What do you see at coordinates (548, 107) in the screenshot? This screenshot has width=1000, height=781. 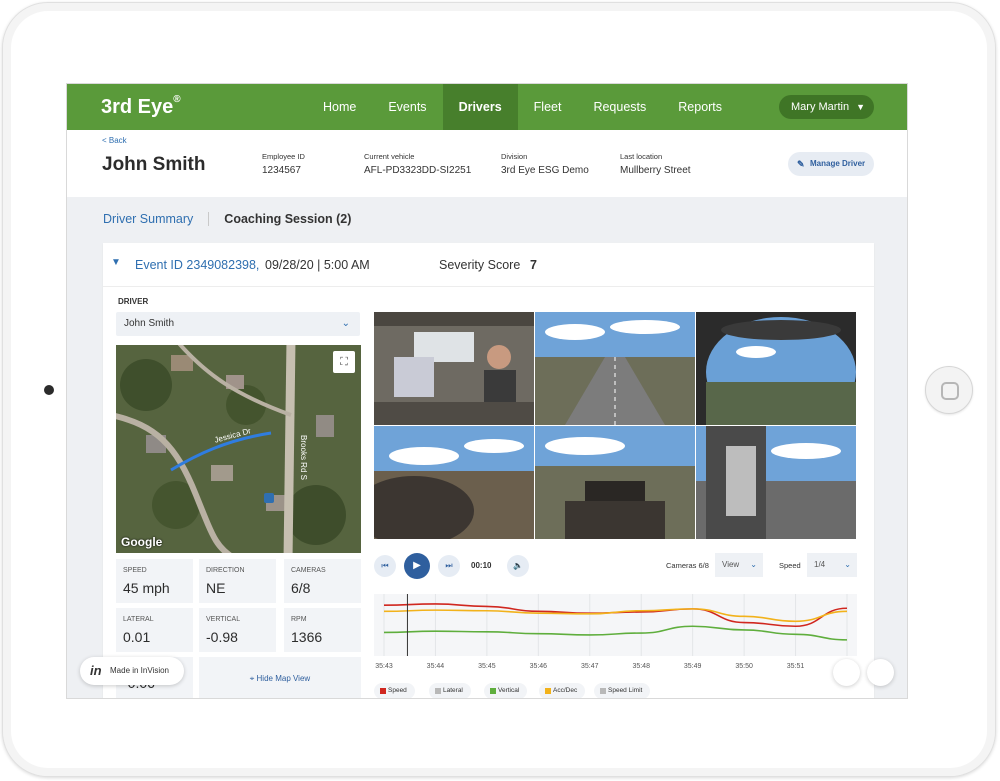 I see `nav-fleet: Fleet` at bounding box center [548, 107].